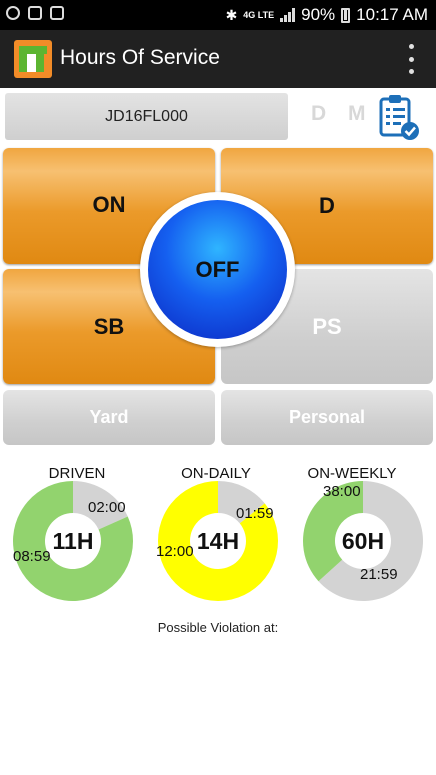  I want to click on network-type: 4G LTE, so click(259, 15).